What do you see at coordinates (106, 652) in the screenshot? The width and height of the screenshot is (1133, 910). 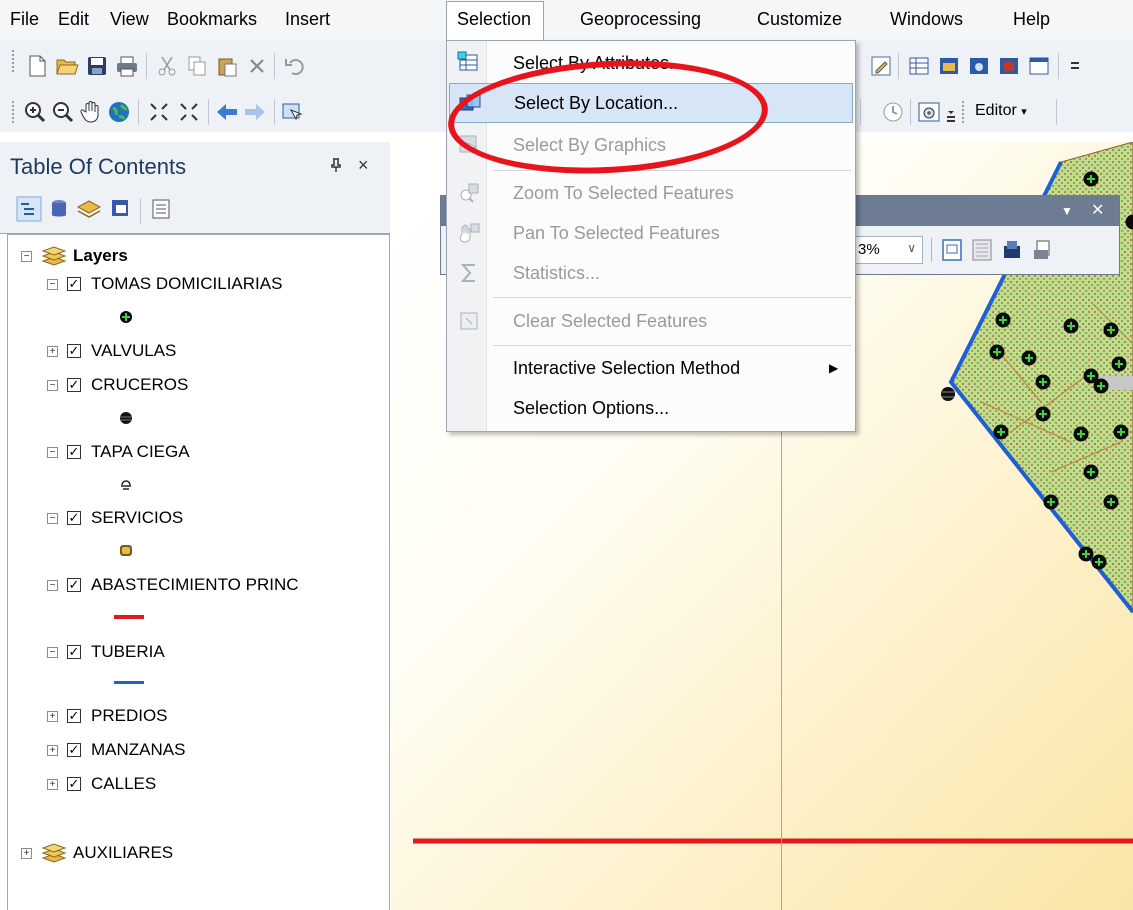 I see `layer-tuberia: − ✓ TUBERIA` at bounding box center [106, 652].